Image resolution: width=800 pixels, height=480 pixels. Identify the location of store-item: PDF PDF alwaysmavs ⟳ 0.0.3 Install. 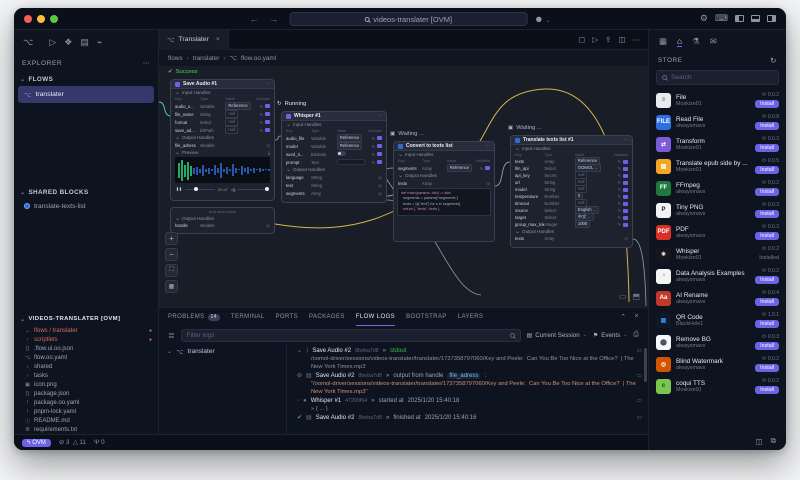
(717, 232).